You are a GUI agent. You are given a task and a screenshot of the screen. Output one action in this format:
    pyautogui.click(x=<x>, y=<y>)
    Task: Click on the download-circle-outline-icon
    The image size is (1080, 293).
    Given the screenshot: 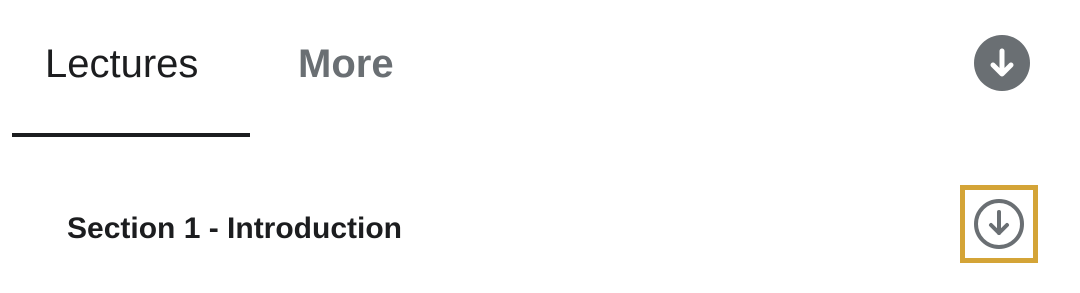 What is the action you would take?
    pyautogui.click(x=999, y=224)
    